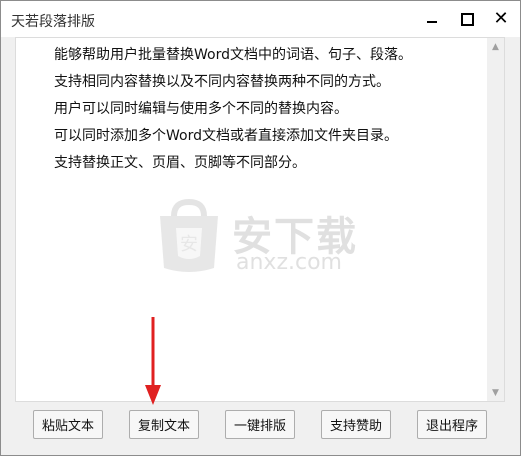  What do you see at coordinates (495, 219) in the screenshot?
I see `vertical-scrollbar: ▲ ▼` at bounding box center [495, 219].